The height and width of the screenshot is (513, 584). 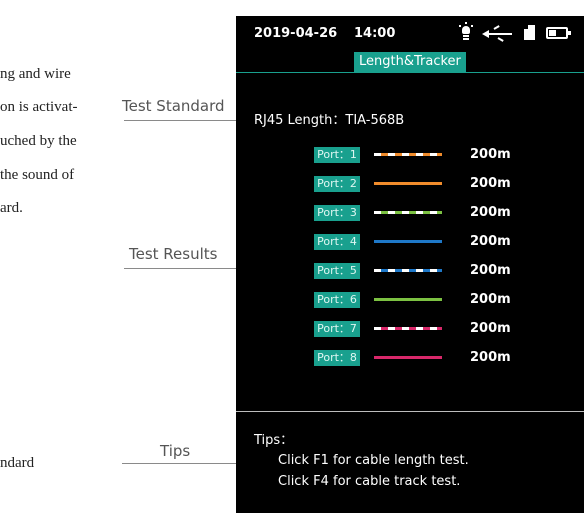 I want to click on tips-title: Tips：, so click(x=274, y=440).